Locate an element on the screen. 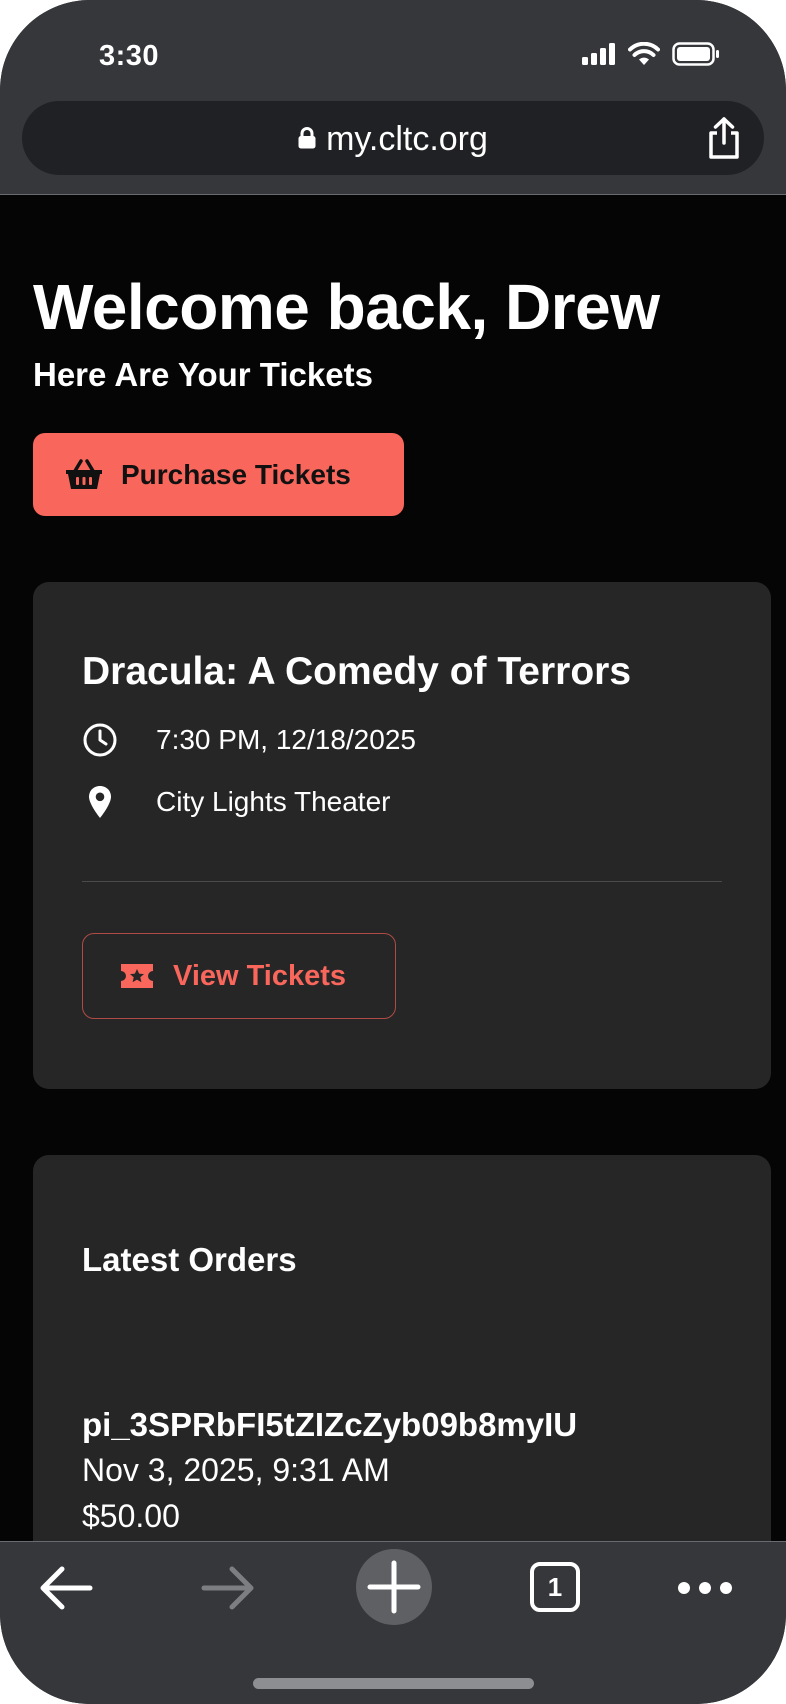 The image size is (786, 1704). wifi-icon is located at coordinates (644, 53).